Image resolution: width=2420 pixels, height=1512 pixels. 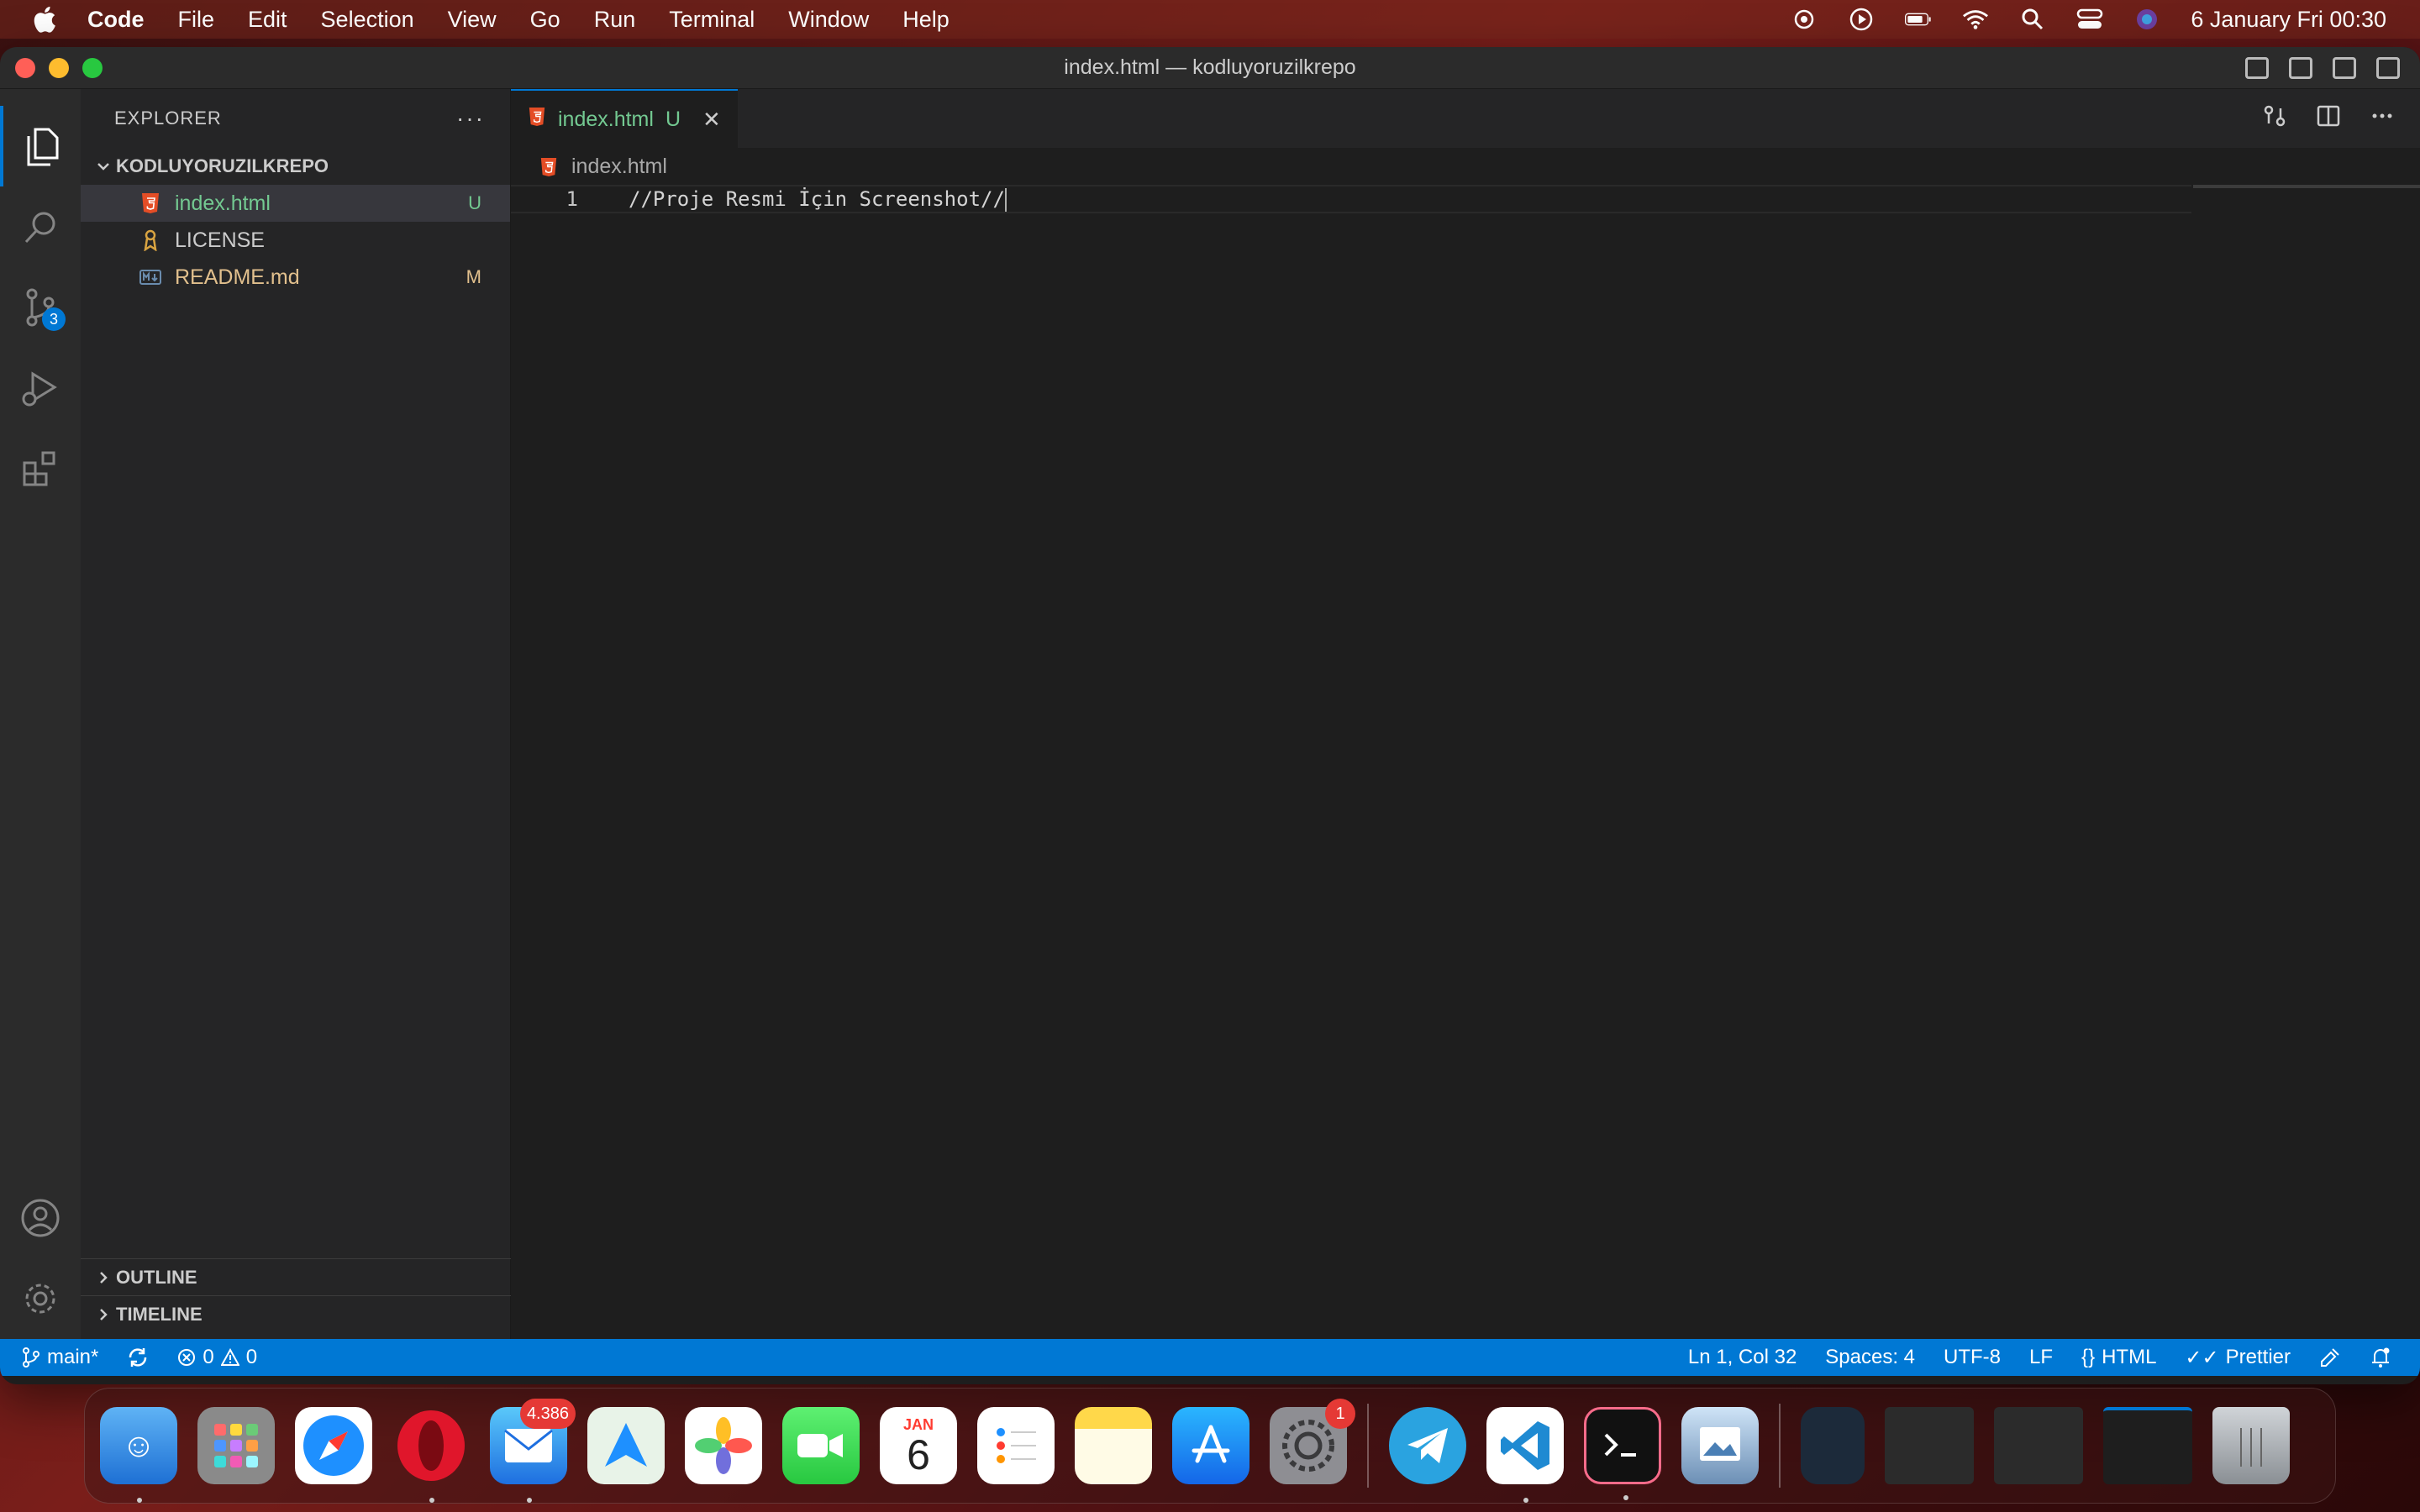 What do you see at coordinates (472, 20) in the screenshot?
I see `menu-view: View` at bounding box center [472, 20].